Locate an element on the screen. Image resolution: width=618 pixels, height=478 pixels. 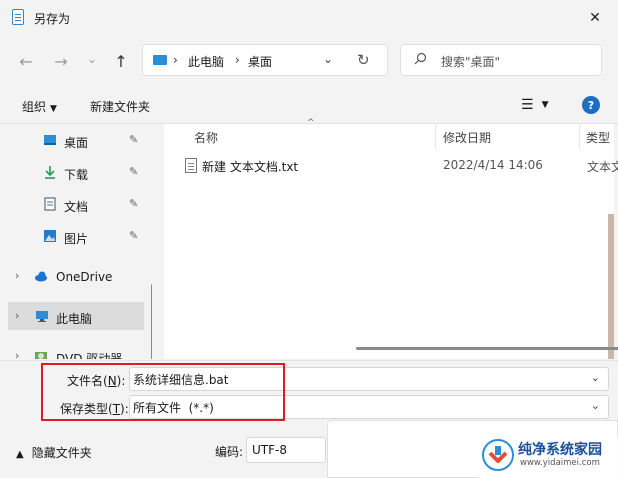
sidebar-item-label: 图片 is located at coordinates (76, 239).